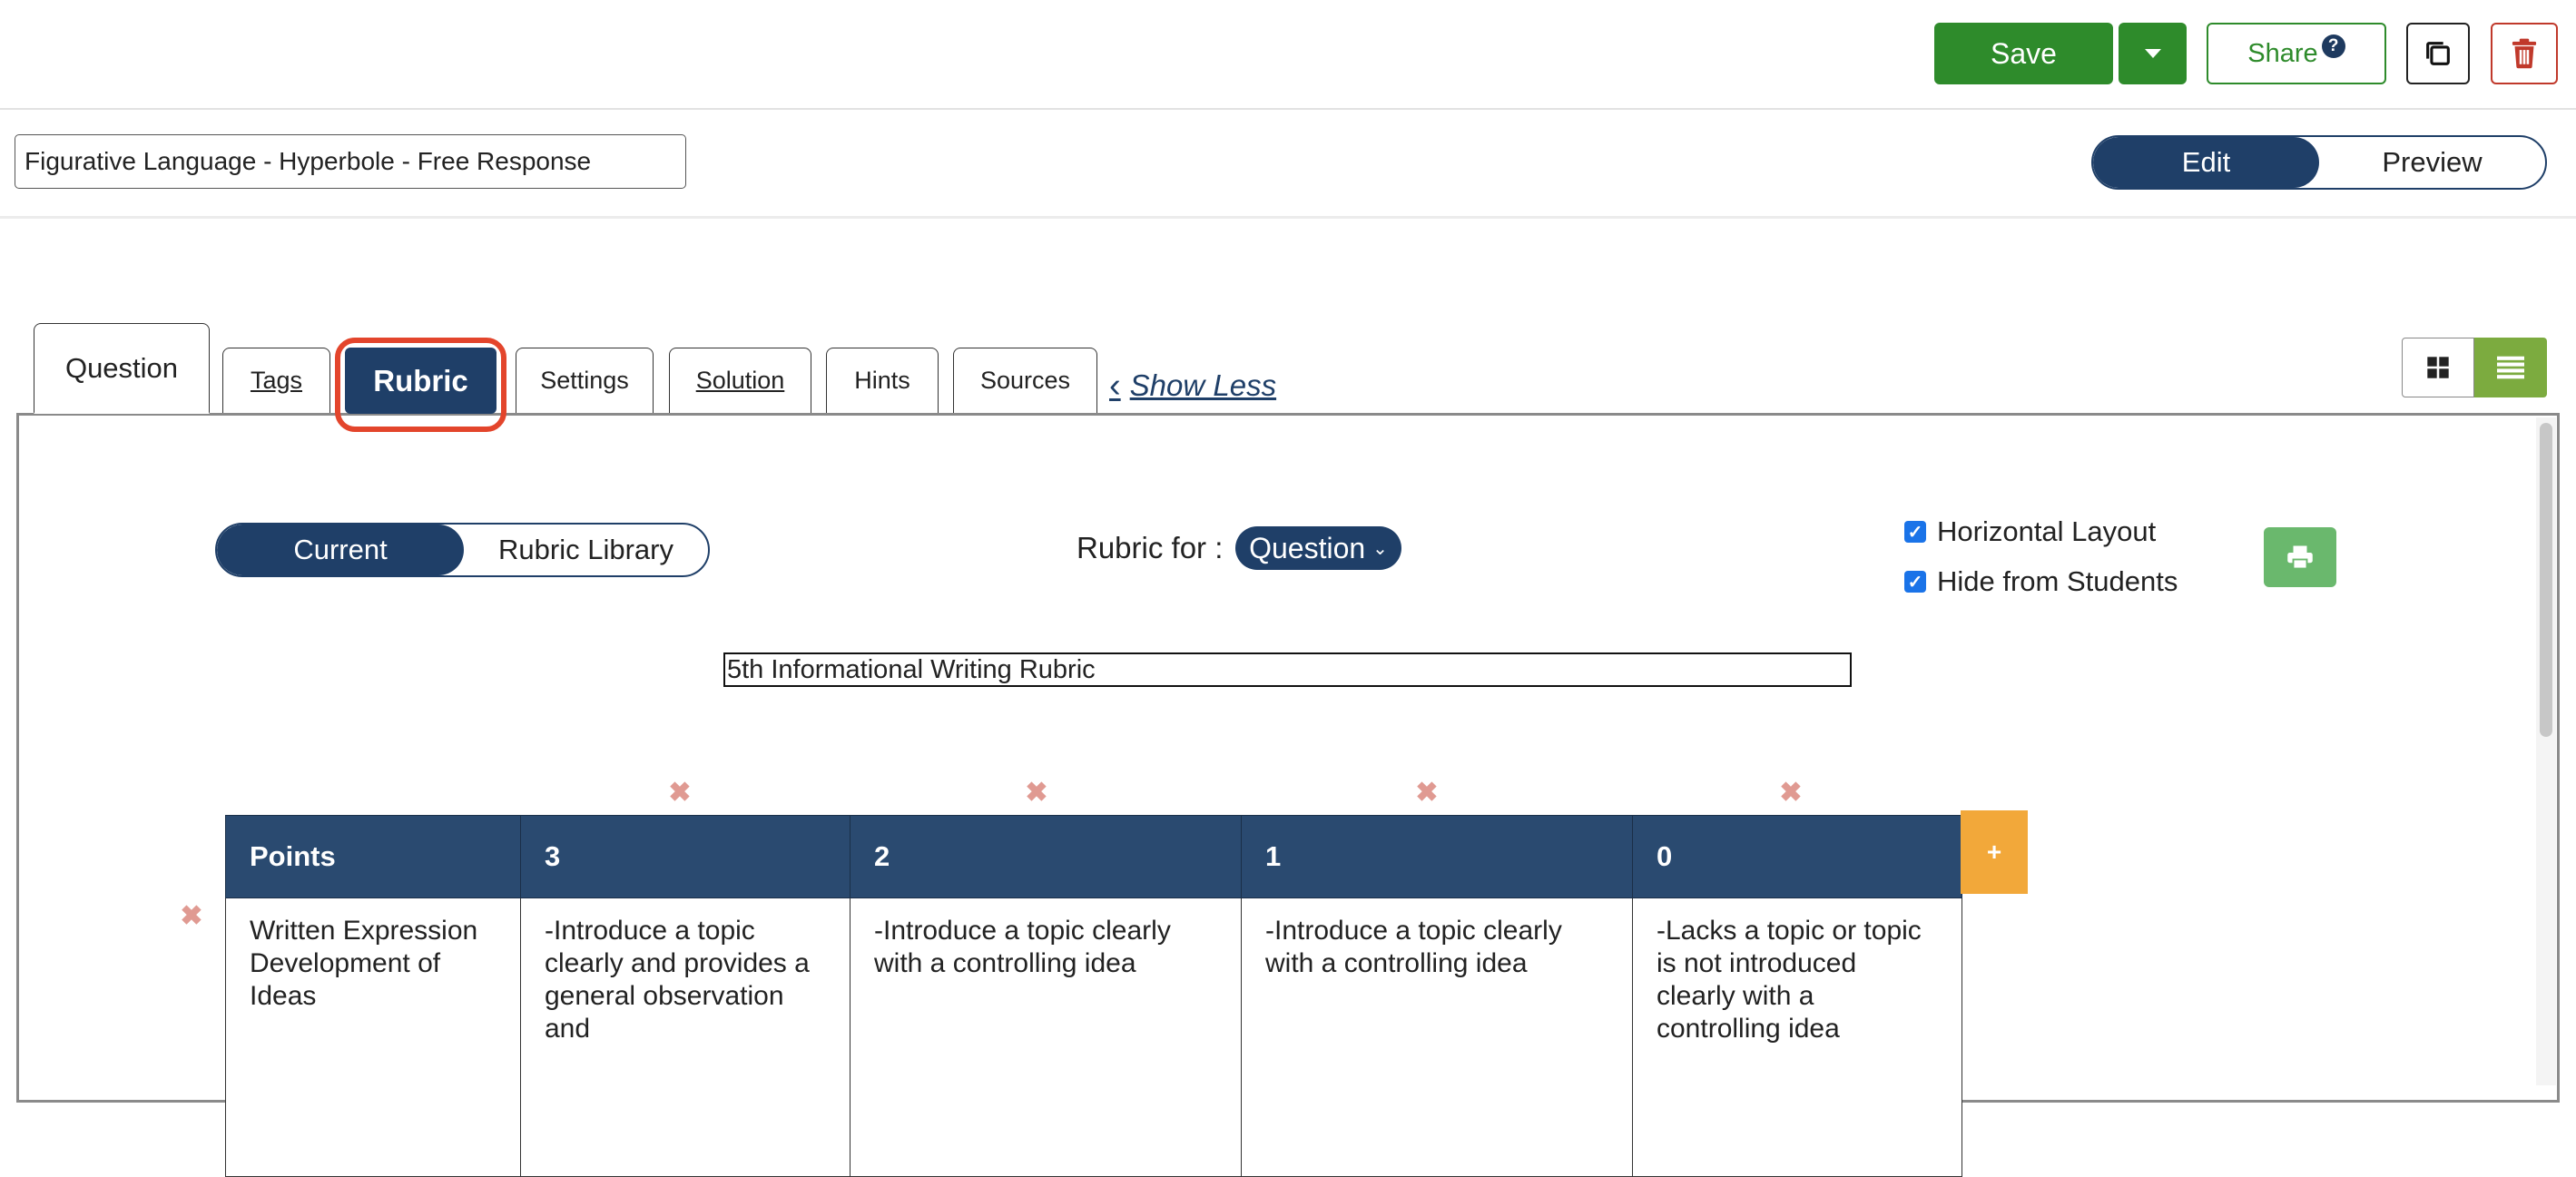 This screenshot has width=2576, height=1177. What do you see at coordinates (740, 380) in the screenshot?
I see `tab-solution: Solution` at bounding box center [740, 380].